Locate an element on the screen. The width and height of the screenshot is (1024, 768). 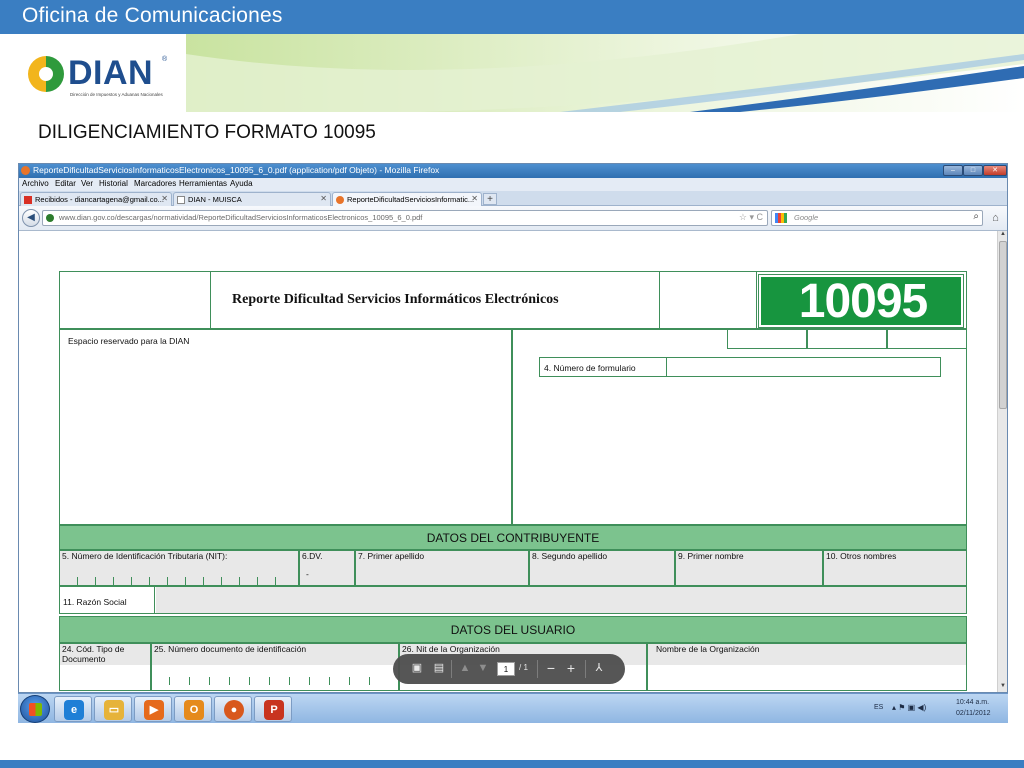
taskbar-media-player: ▶ is located at coordinates (153, 709).